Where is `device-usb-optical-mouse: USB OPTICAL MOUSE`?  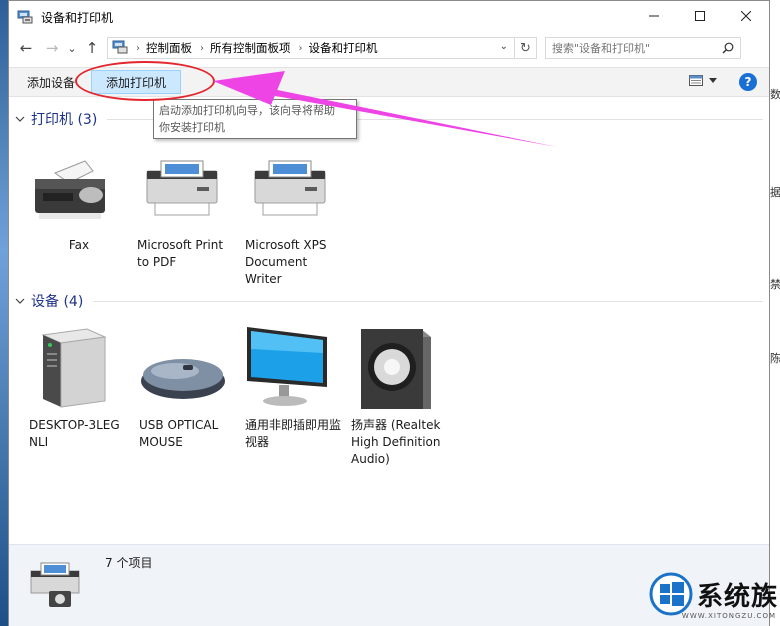
device-usb-optical-mouse: USB OPTICAL MOUSE is located at coordinates (189, 387).